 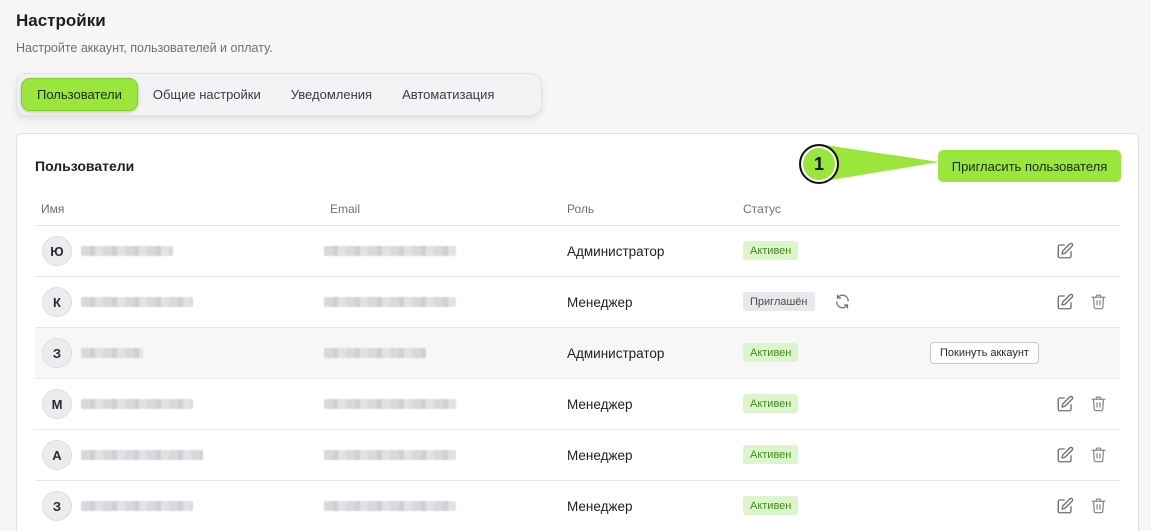 What do you see at coordinates (779, 301) in the screenshot?
I see `status-badge: Приглашён` at bounding box center [779, 301].